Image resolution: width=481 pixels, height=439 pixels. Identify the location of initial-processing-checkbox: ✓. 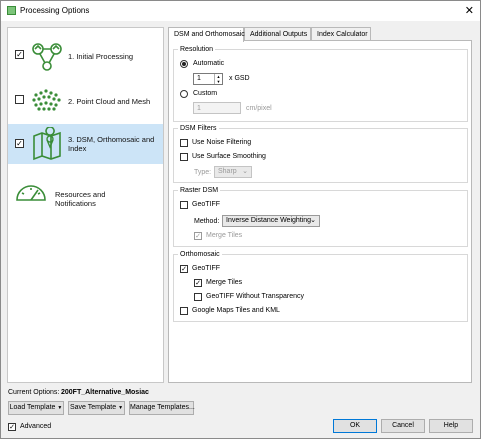
(19, 54).